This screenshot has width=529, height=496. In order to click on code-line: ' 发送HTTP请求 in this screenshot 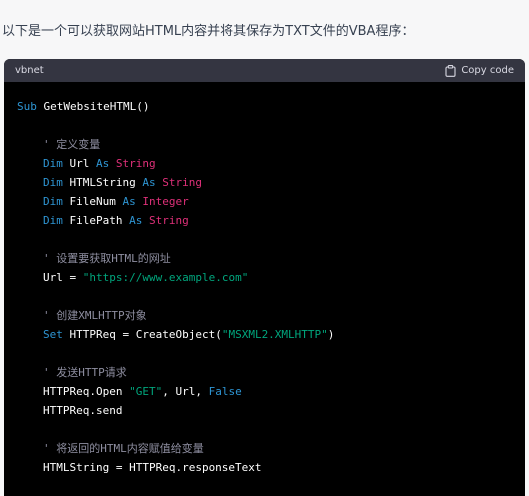, I will do `click(271, 372)`.